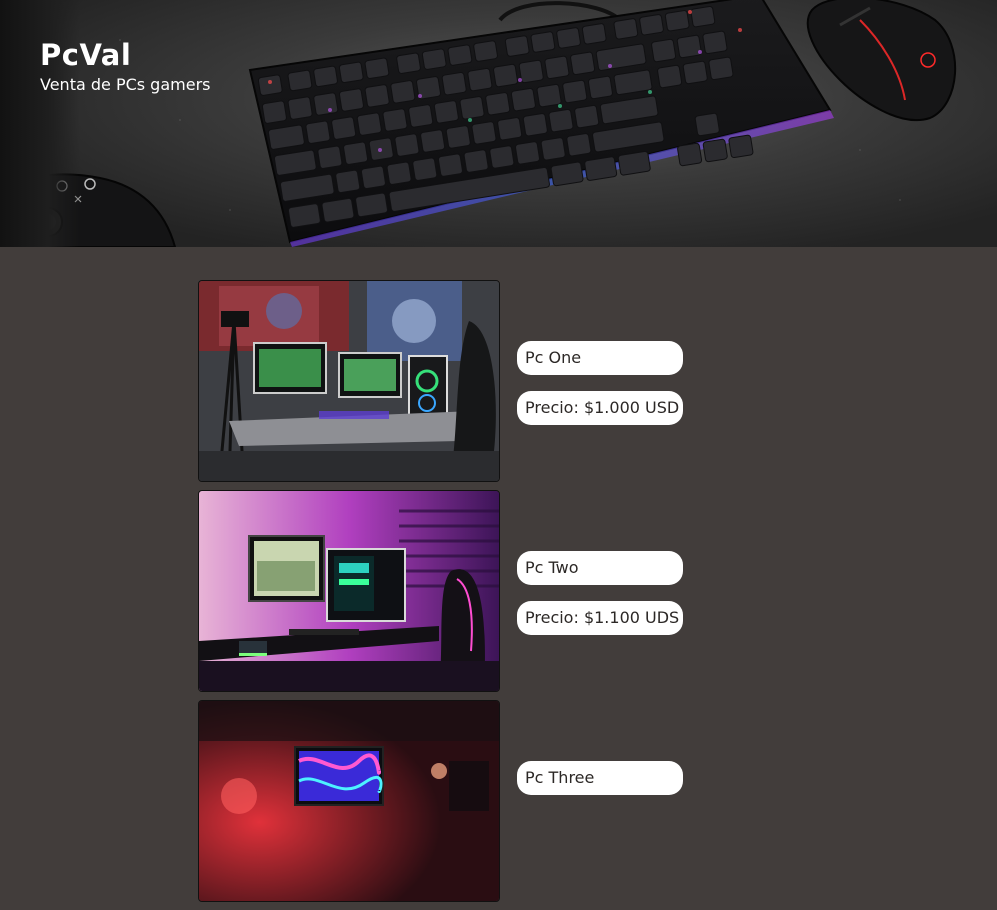 Image resolution: width=997 pixels, height=910 pixels. Describe the element at coordinates (600, 408) in the screenshot. I see `product-price: Precio: $1.000 USD` at that location.